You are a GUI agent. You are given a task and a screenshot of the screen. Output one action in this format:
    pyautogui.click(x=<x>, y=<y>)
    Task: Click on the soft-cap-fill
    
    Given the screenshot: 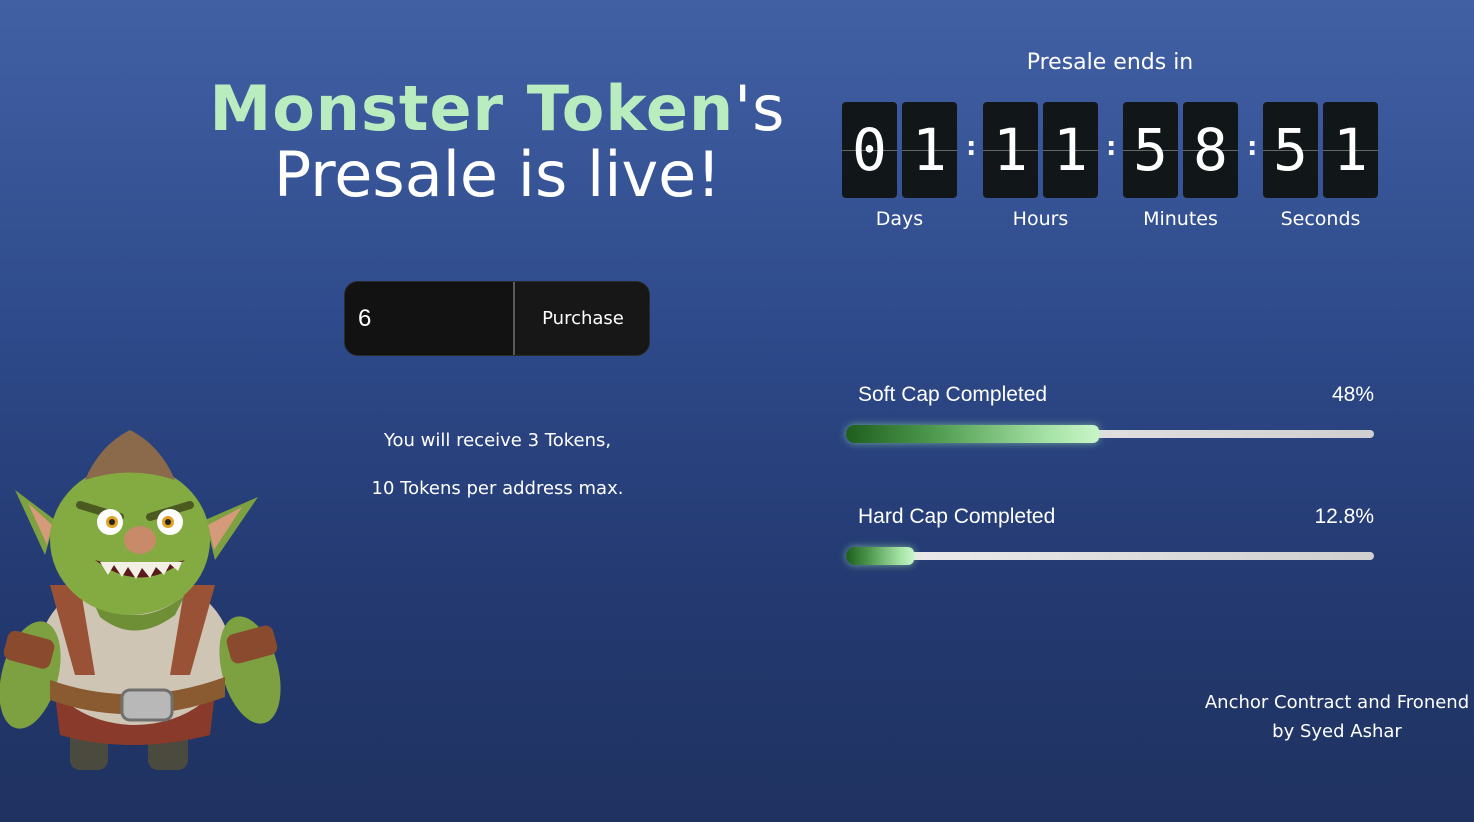 What is the action you would take?
    pyautogui.click(x=972, y=434)
    